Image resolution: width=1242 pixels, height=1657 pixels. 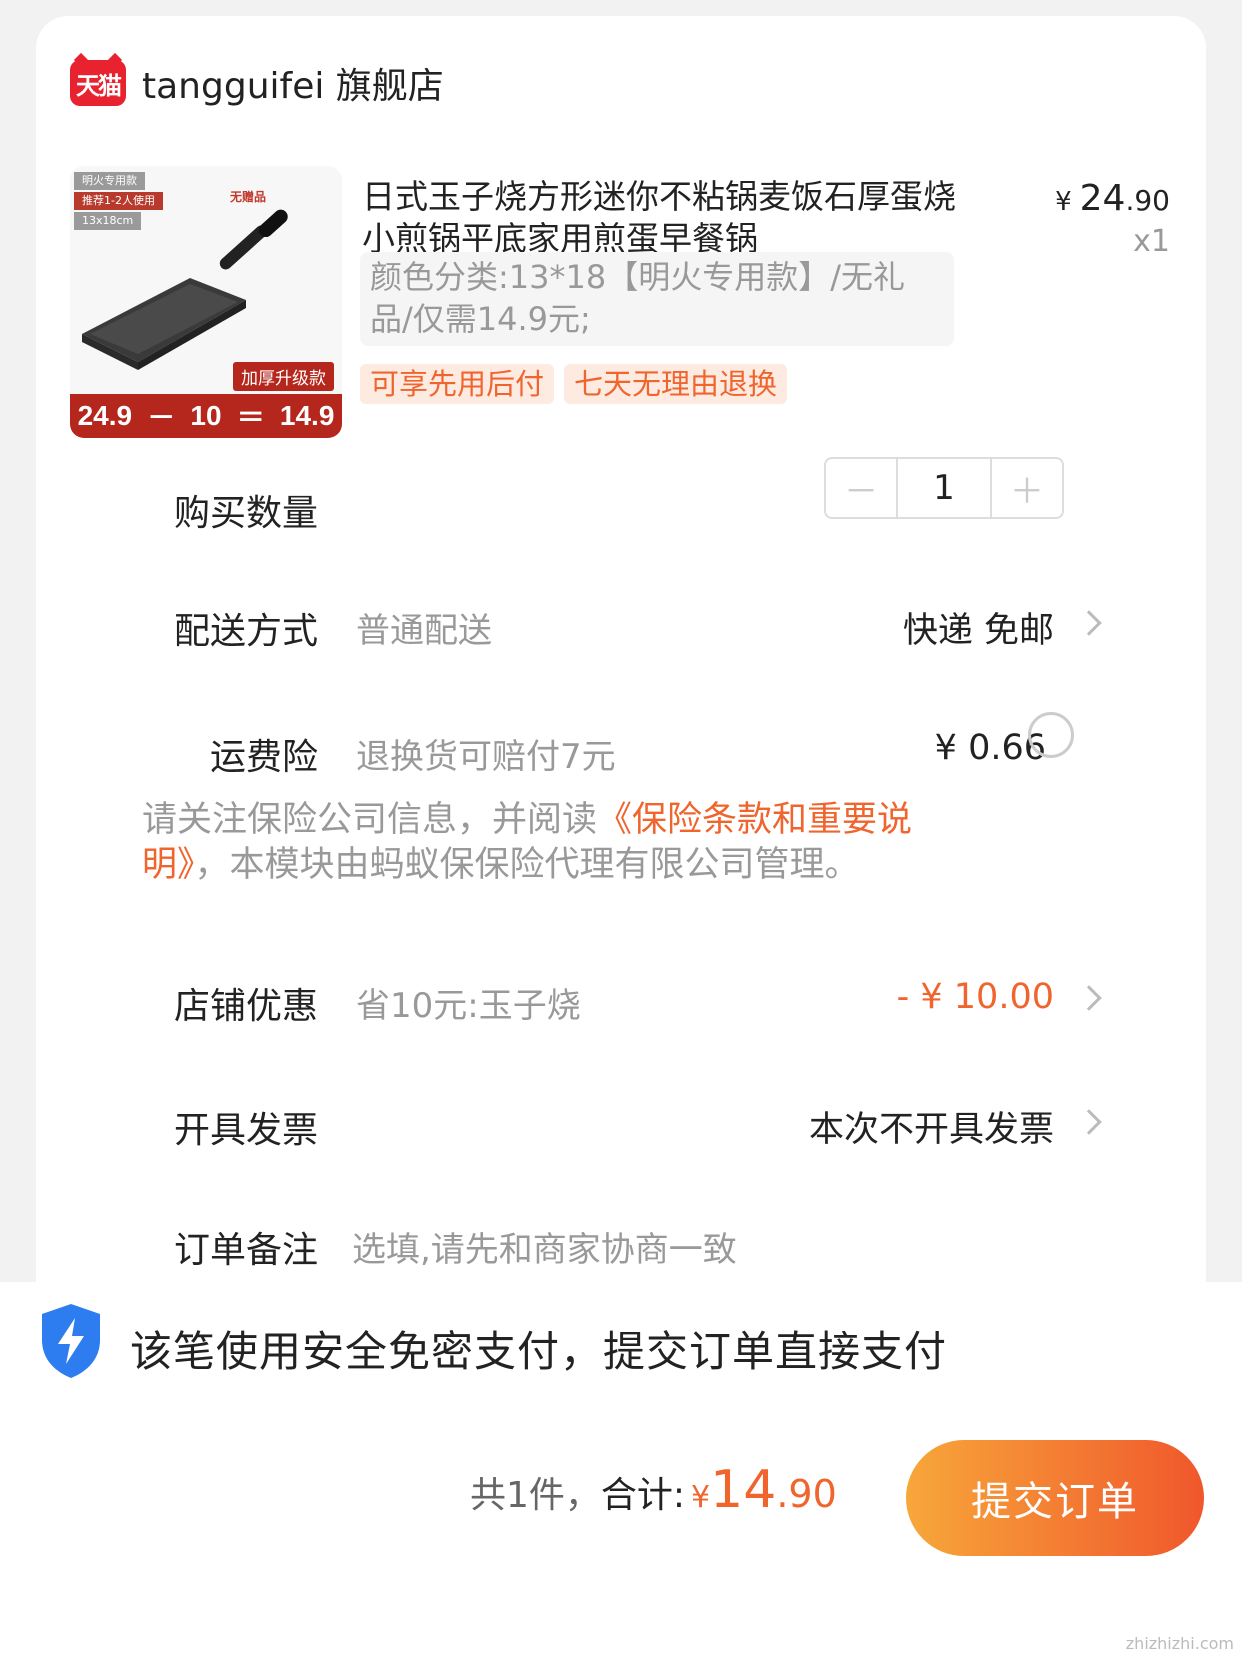 What do you see at coordinates (246, 631) in the screenshot?
I see `delivery-label: 配送方式` at bounding box center [246, 631].